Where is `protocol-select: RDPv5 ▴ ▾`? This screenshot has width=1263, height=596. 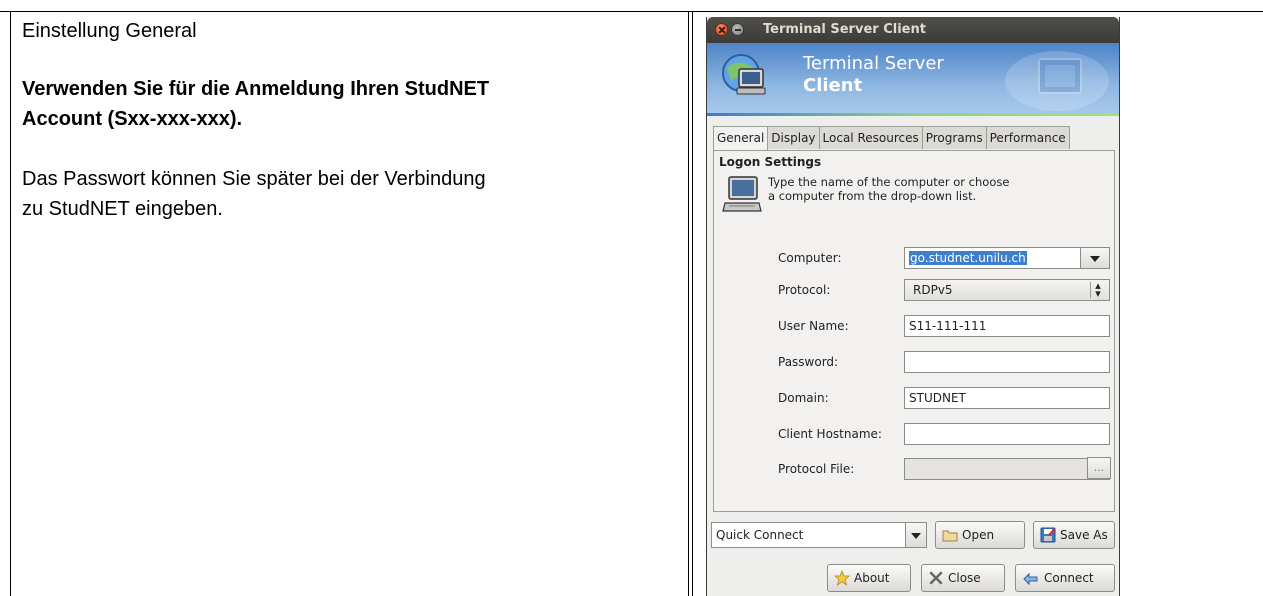
protocol-select: RDPv5 ▴ ▾ is located at coordinates (1007, 290).